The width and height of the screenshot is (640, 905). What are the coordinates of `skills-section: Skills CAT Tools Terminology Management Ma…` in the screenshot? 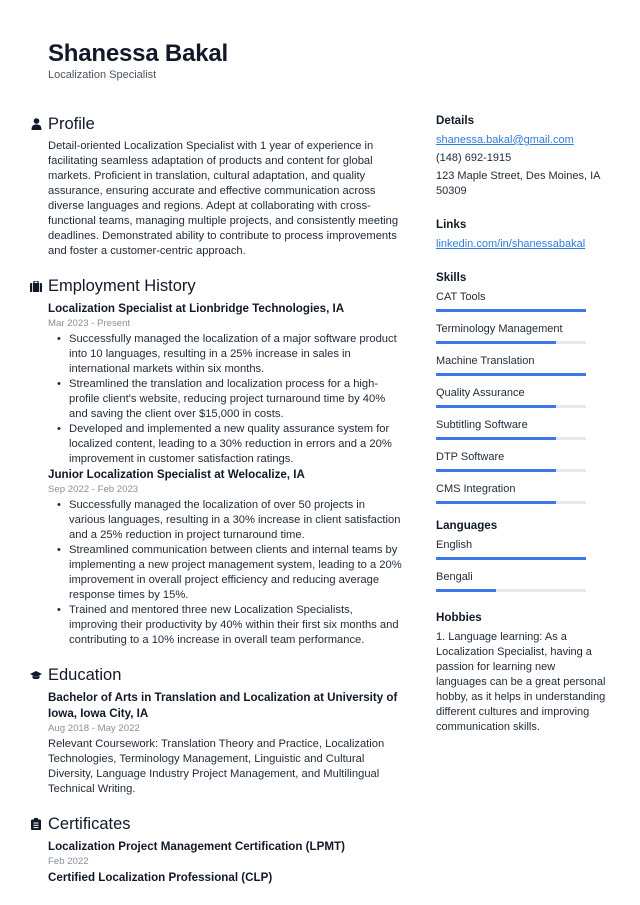 It's located at (521, 387).